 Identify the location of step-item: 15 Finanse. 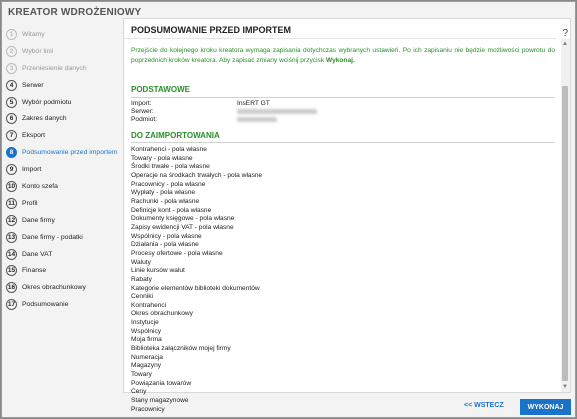
(64, 270).